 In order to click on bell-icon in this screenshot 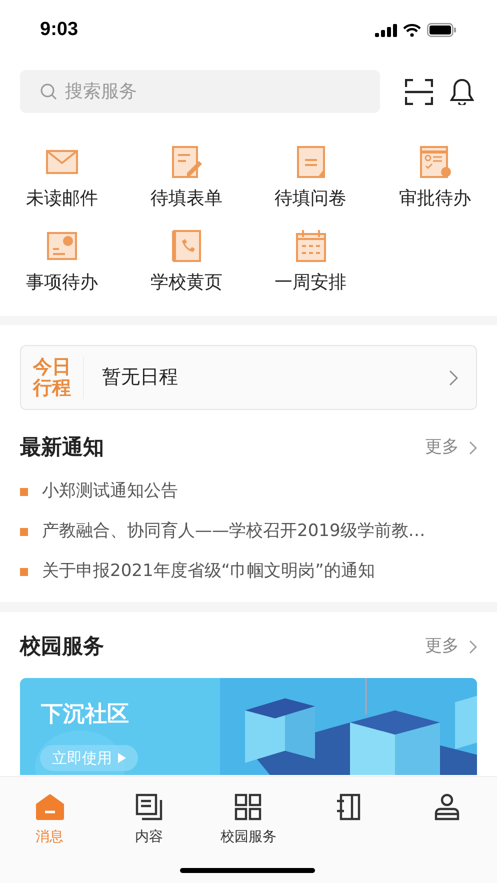, I will do `click(462, 91)`.